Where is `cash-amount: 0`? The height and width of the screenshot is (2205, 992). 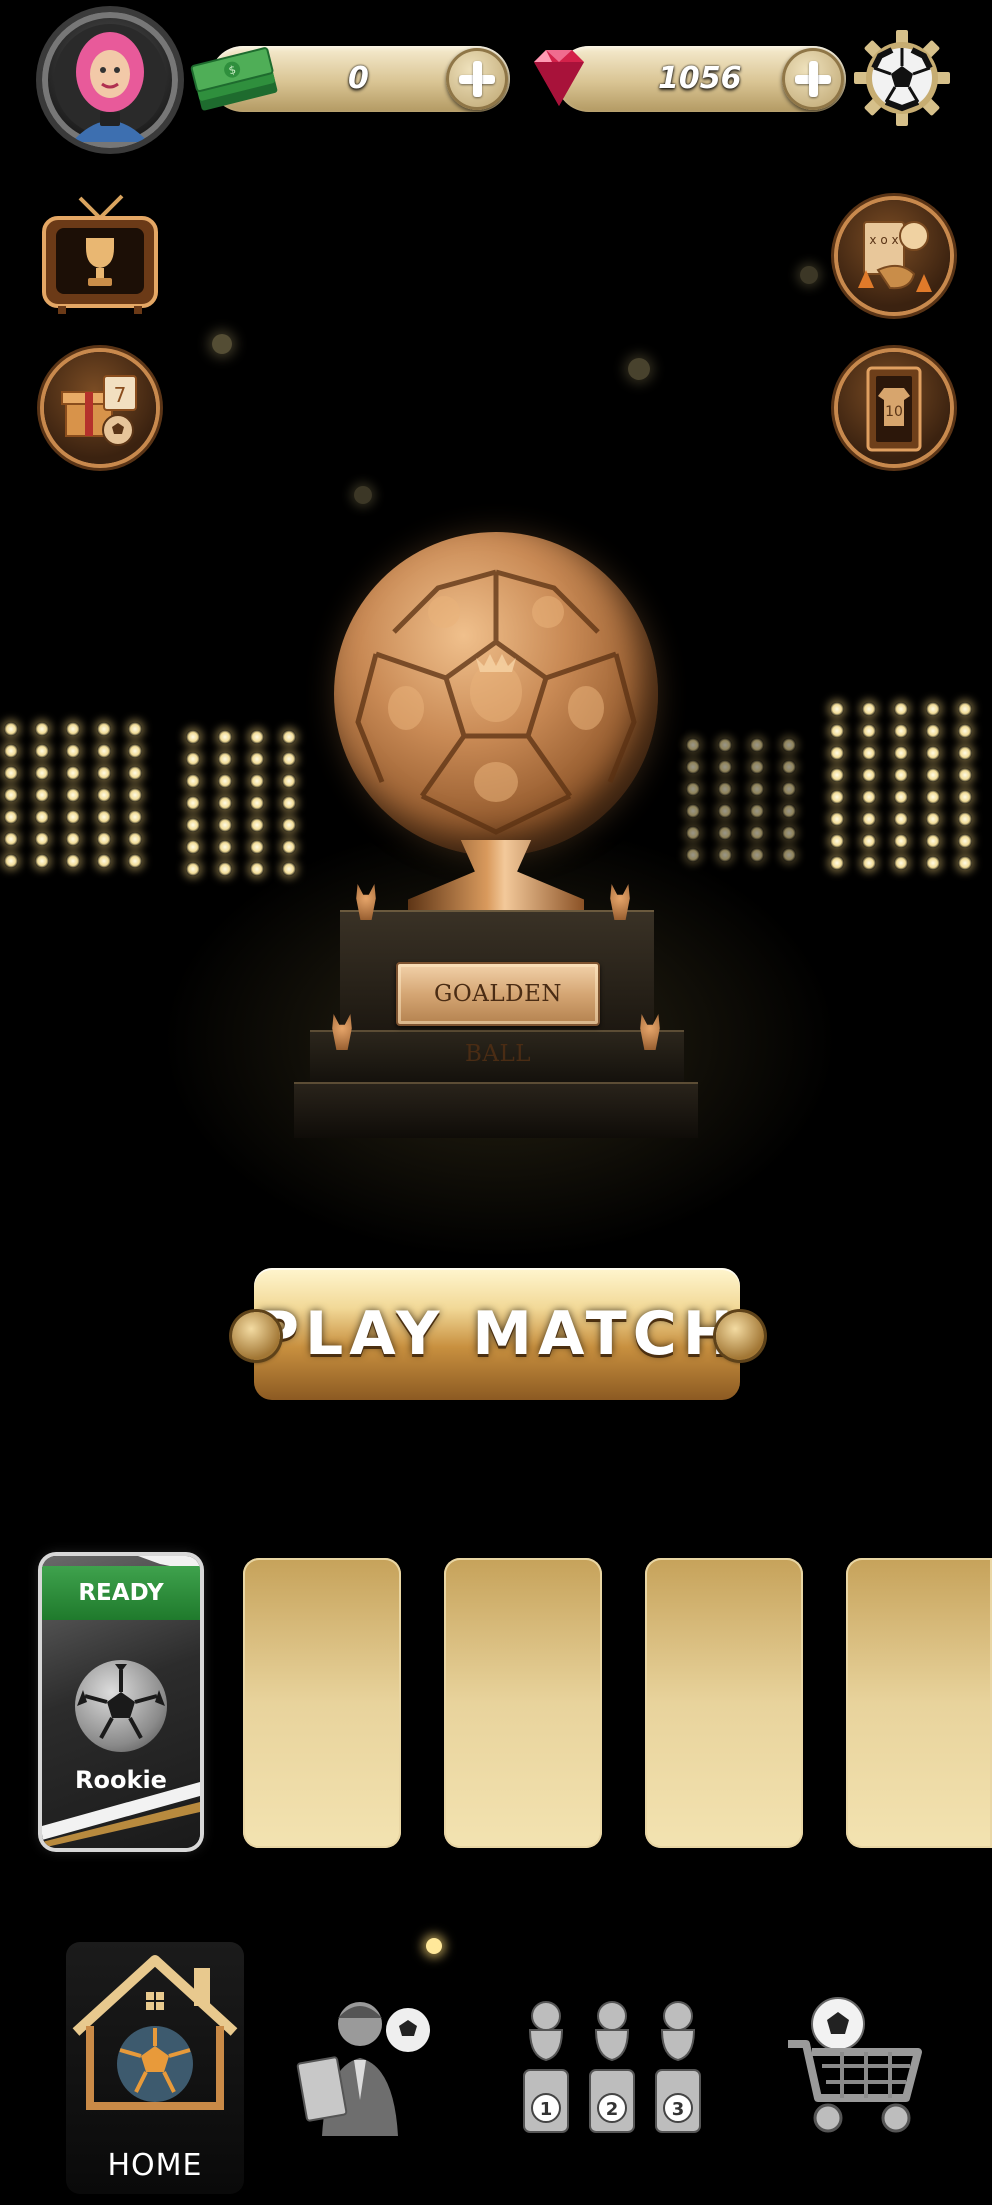 cash-amount: 0 is located at coordinates (358, 78).